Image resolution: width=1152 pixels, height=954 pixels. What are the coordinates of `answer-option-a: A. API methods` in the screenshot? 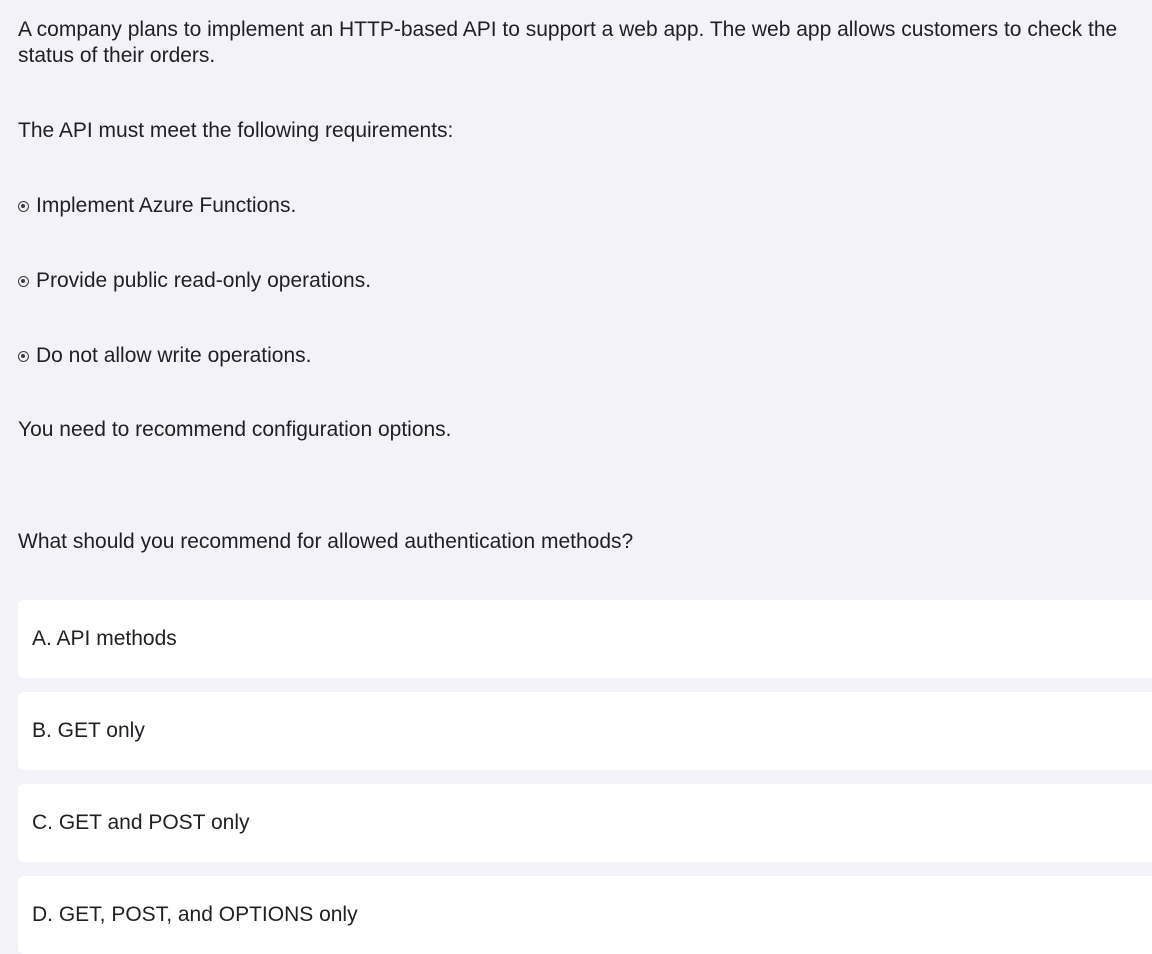 It's located at (585, 639).